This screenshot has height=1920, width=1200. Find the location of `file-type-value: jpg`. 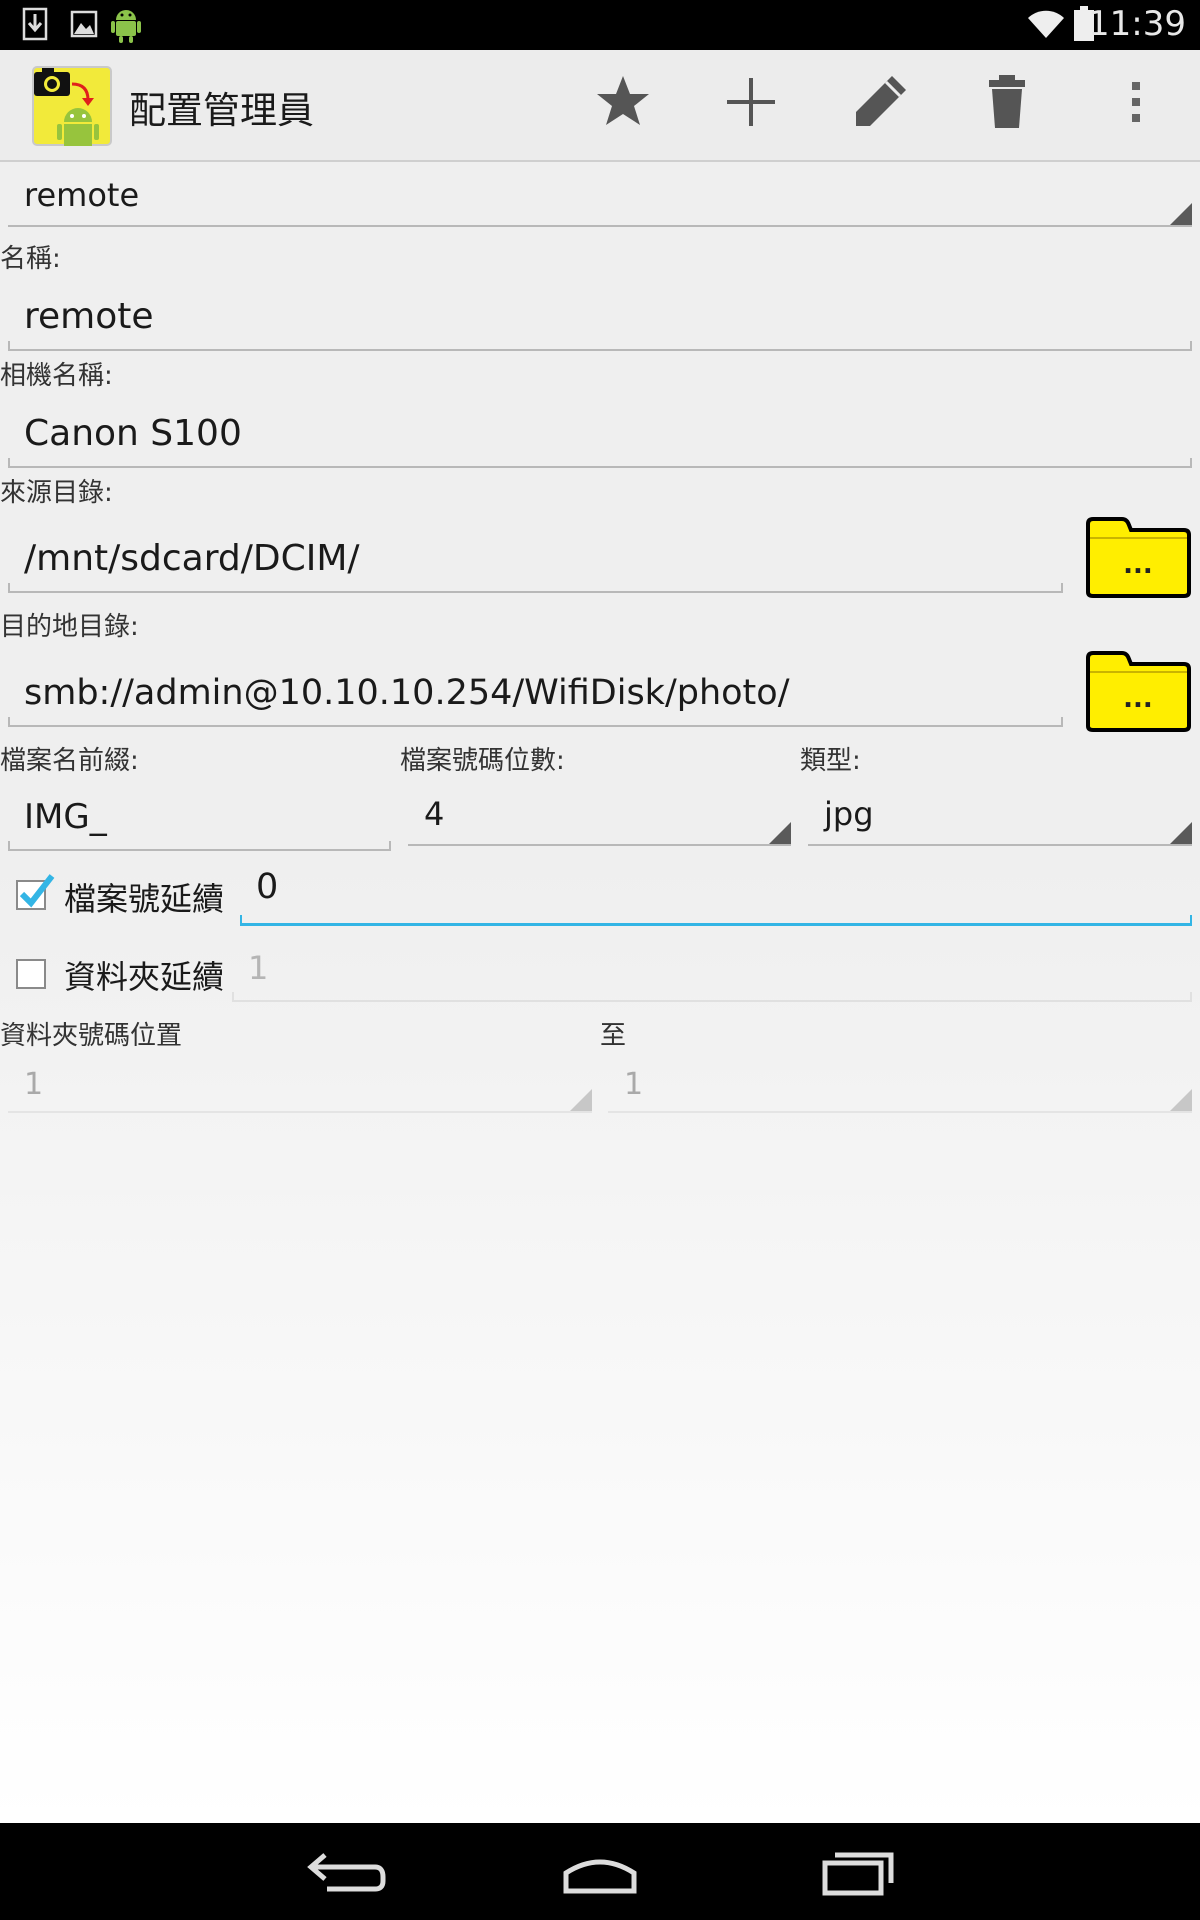

file-type-value: jpg is located at coordinates (849, 814).